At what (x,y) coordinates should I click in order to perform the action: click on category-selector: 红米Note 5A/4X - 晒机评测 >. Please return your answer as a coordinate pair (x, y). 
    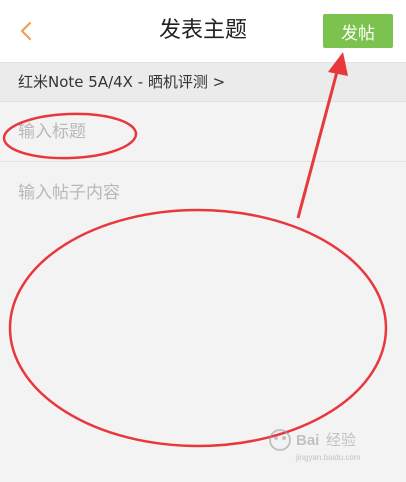
    Looking at the image, I should click on (203, 82).